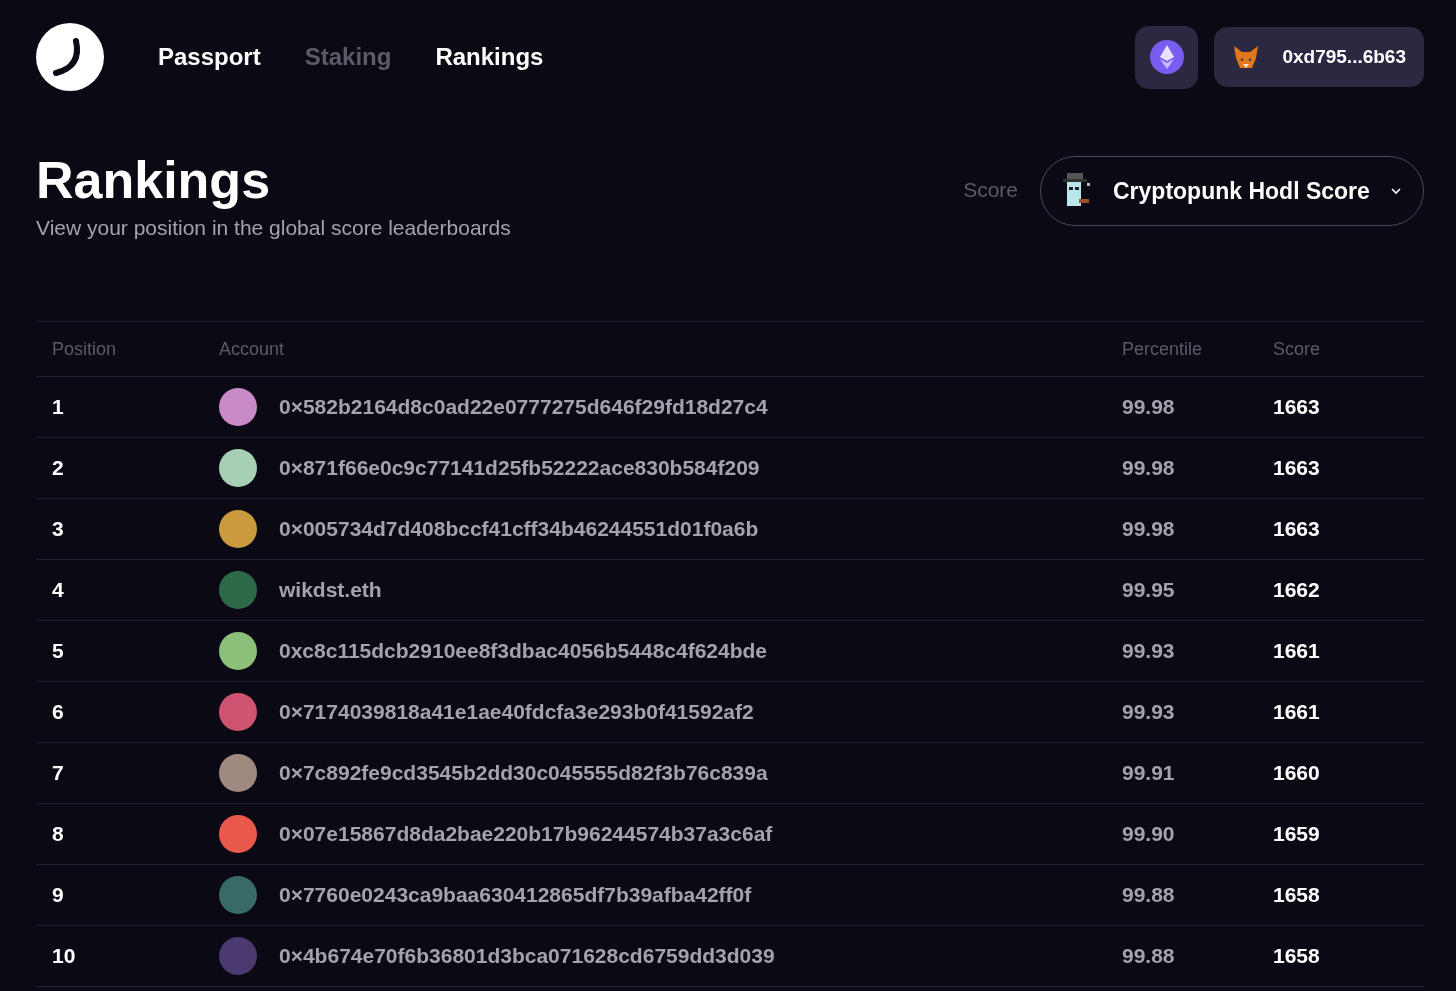 This screenshot has height=991, width=1456. What do you see at coordinates (58, 895) in the screenshot?
I see `position-cell-text: 9` at bounding box center [58, 895].